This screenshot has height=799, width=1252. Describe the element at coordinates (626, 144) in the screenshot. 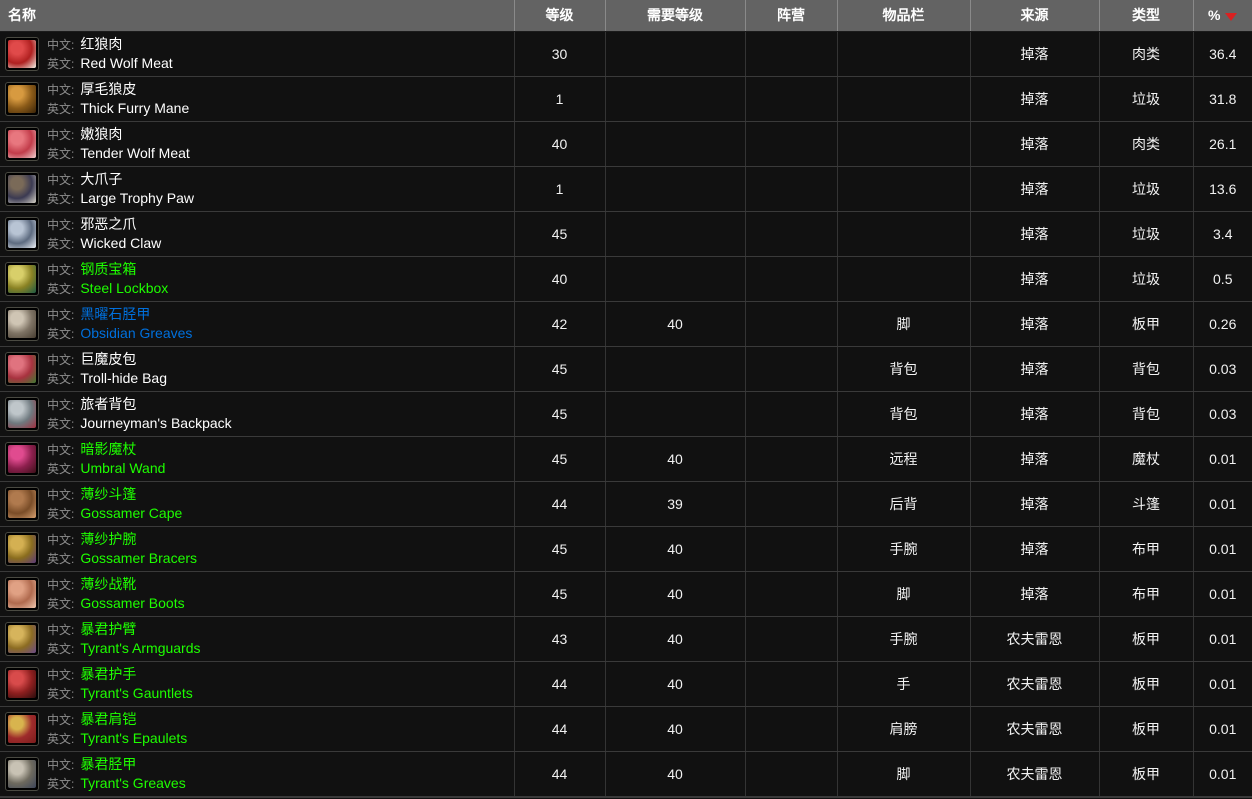

I see `table-row: 中文: 嫩狼肉 英文: Tender Wolf Meat 40 掉落 肉类 26.1` at that location.